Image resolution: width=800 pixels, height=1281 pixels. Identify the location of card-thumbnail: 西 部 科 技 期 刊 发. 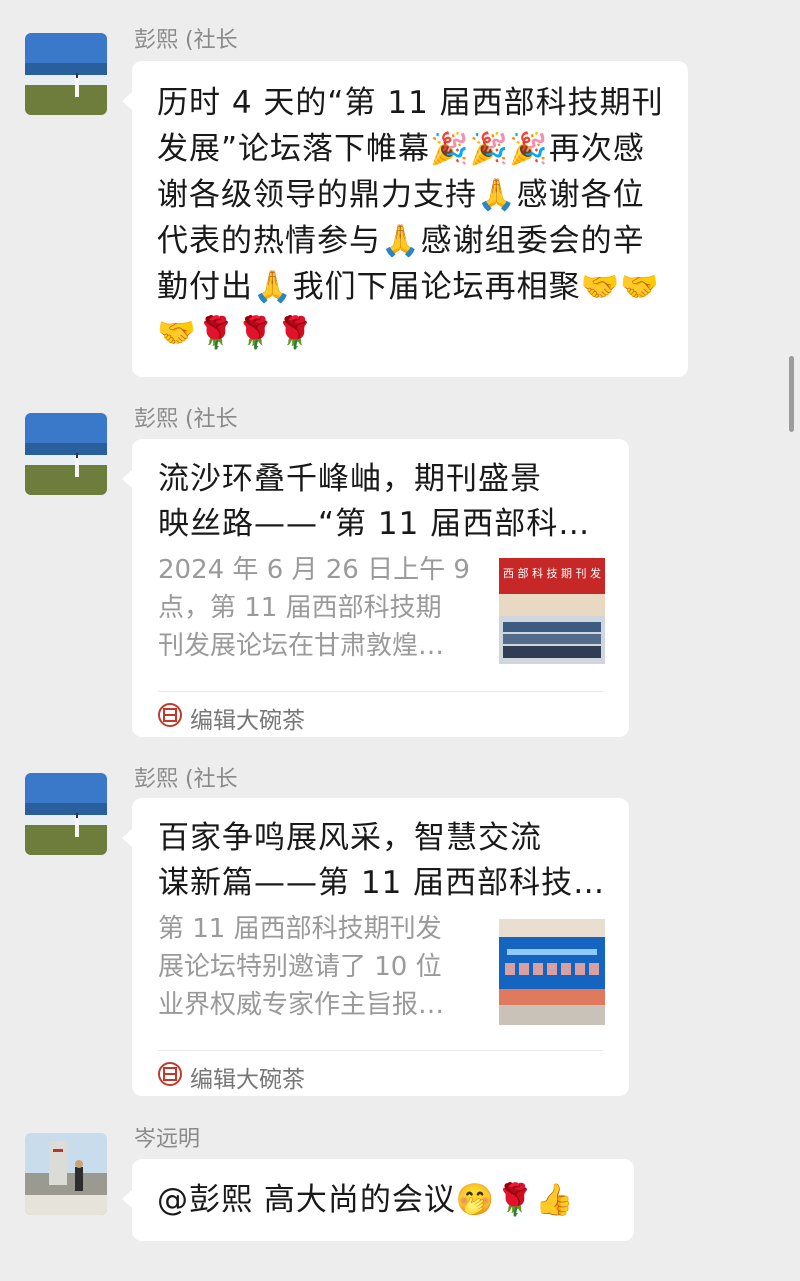
(552, 611).